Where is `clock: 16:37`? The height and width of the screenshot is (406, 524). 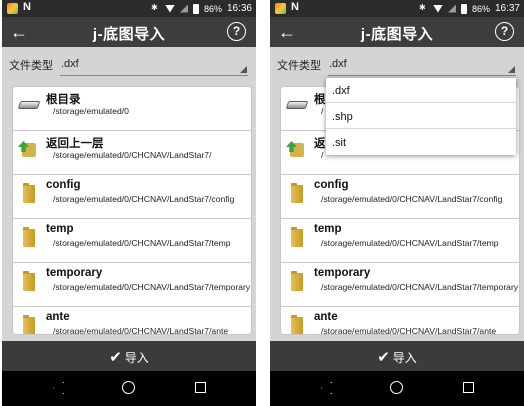
clock: 16:37 is located at coordinates (507, 8).